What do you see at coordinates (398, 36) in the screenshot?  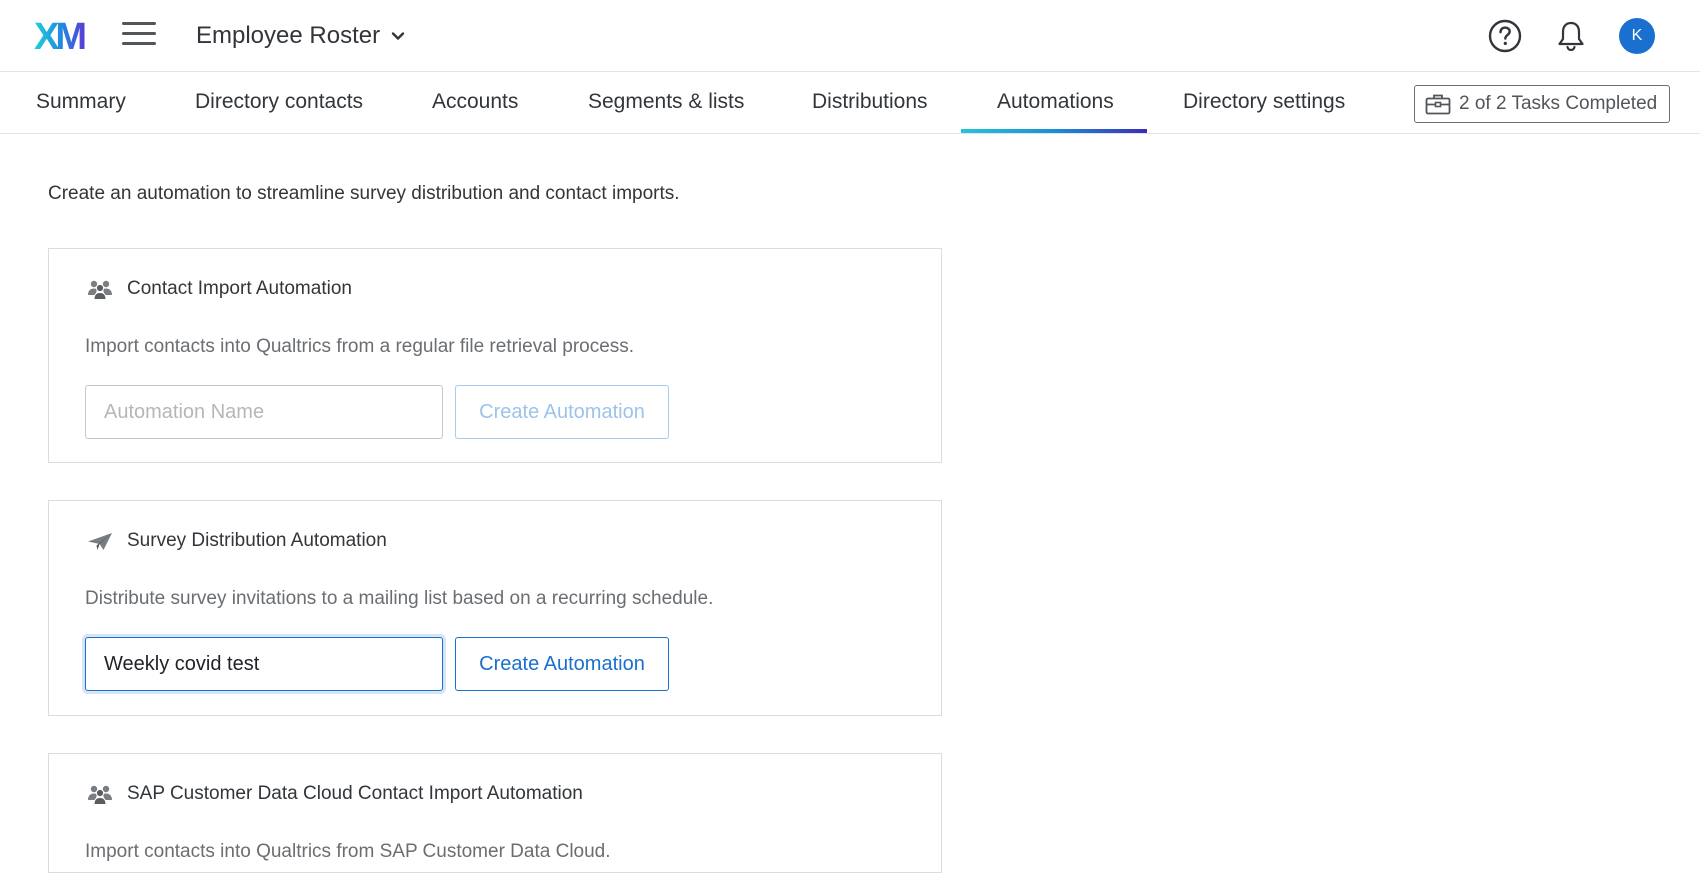 I see `chevron-down-icon` at bounding box center [398, 36].